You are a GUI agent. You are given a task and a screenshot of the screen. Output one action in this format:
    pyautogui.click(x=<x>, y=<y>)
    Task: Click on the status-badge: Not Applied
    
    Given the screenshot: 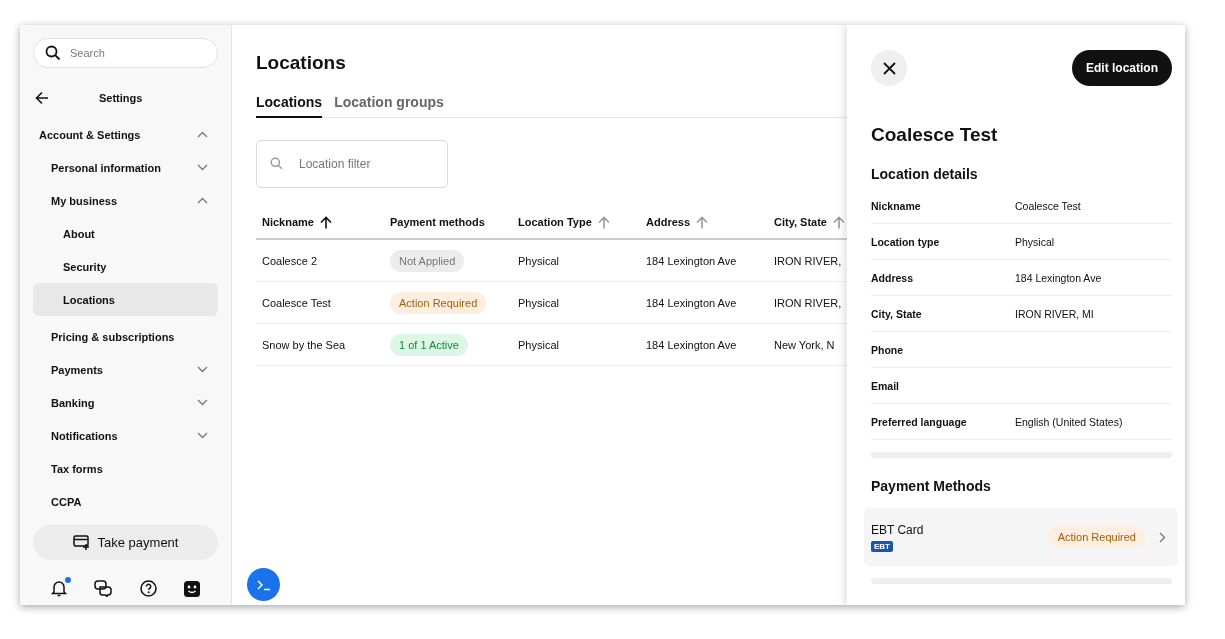 What is the action you would take?
    pyautogui.click(x=427, y=260)
    